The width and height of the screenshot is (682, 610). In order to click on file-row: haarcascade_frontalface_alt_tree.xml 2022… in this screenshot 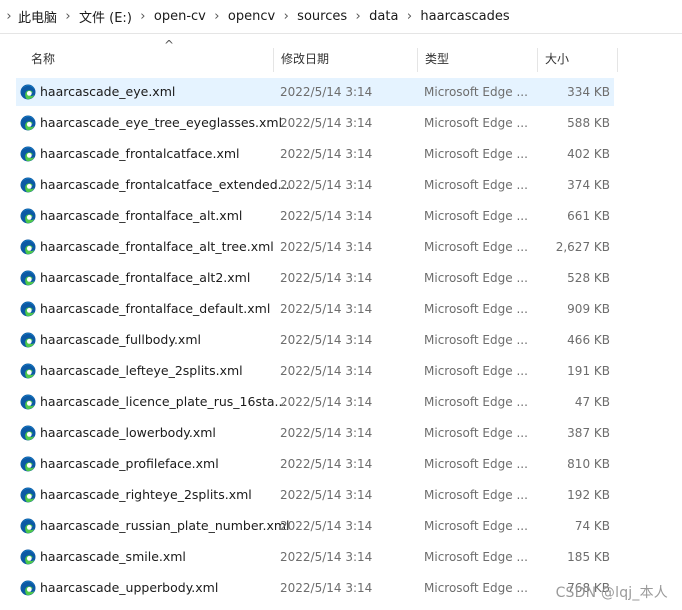, I will do `click(315, 247)`.